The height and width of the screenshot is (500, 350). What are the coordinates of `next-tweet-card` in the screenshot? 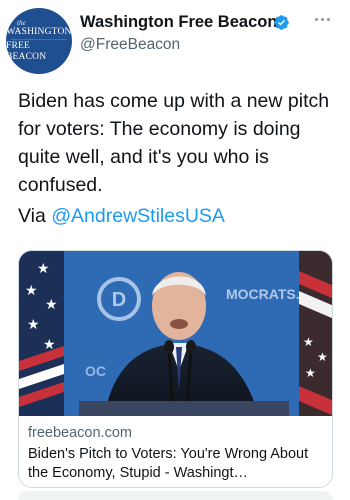 It's located at (175, 495).